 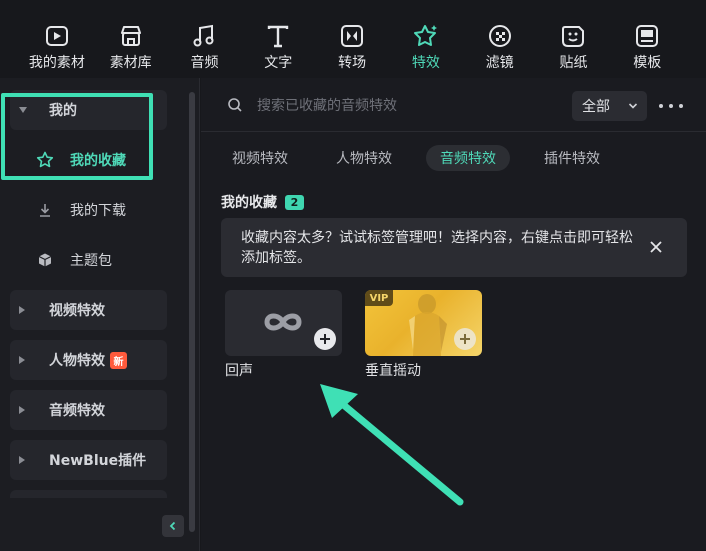 I want to click on effect-card-echo, so click(x=283, y=323).